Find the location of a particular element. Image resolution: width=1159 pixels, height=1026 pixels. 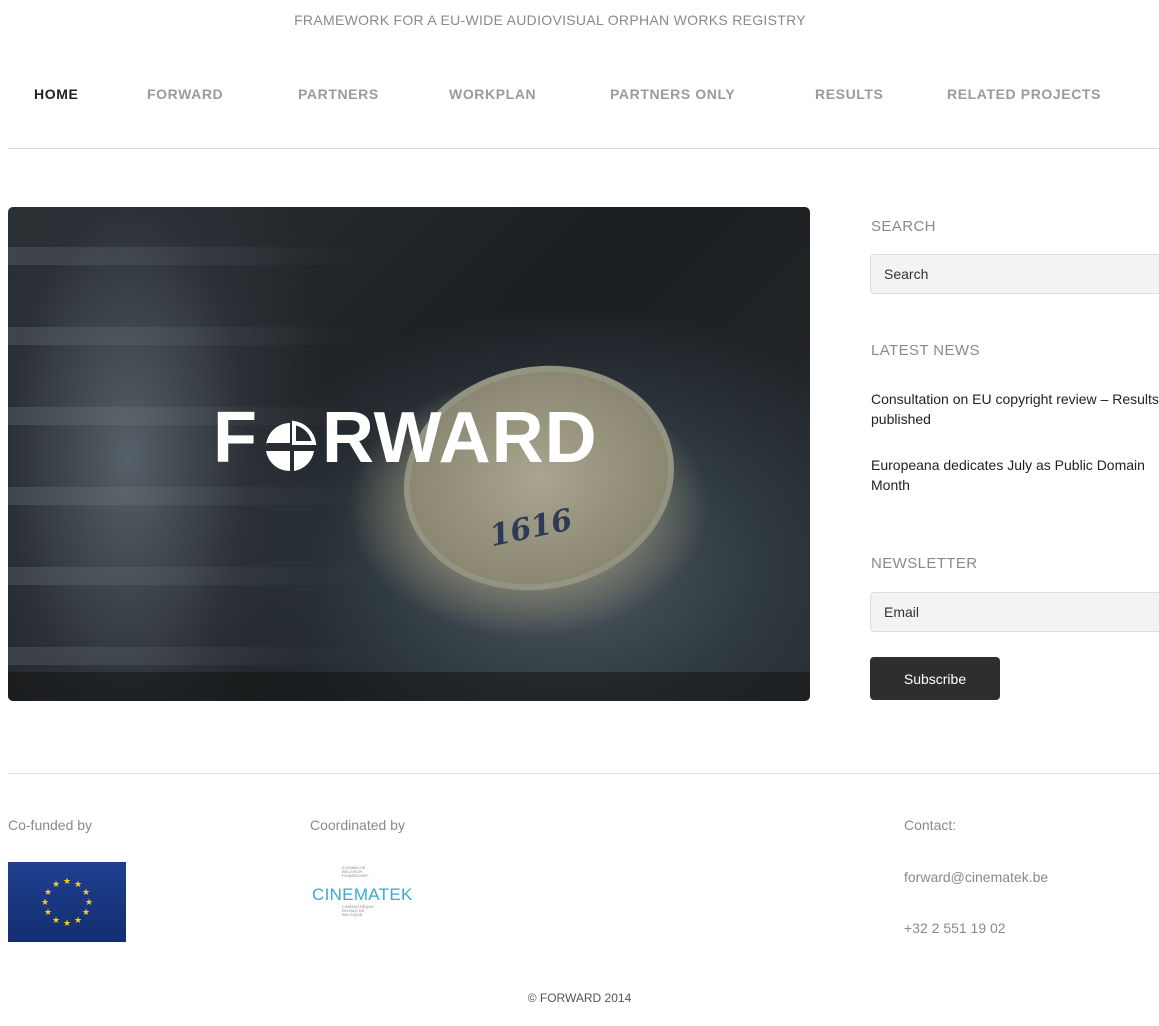

eu-flag-icon: ★ ★ ★ ★ ★ ★ ★ ★ ★ ★ ★ ★ is located at coordinates (67, 902).